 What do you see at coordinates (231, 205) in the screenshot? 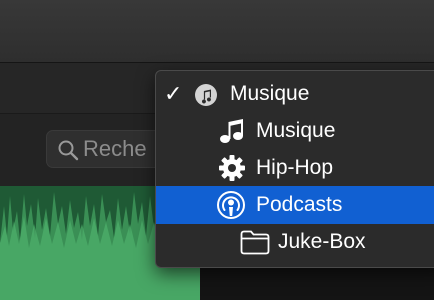
I see `podcast-icon` at bounding box center [231, 205].